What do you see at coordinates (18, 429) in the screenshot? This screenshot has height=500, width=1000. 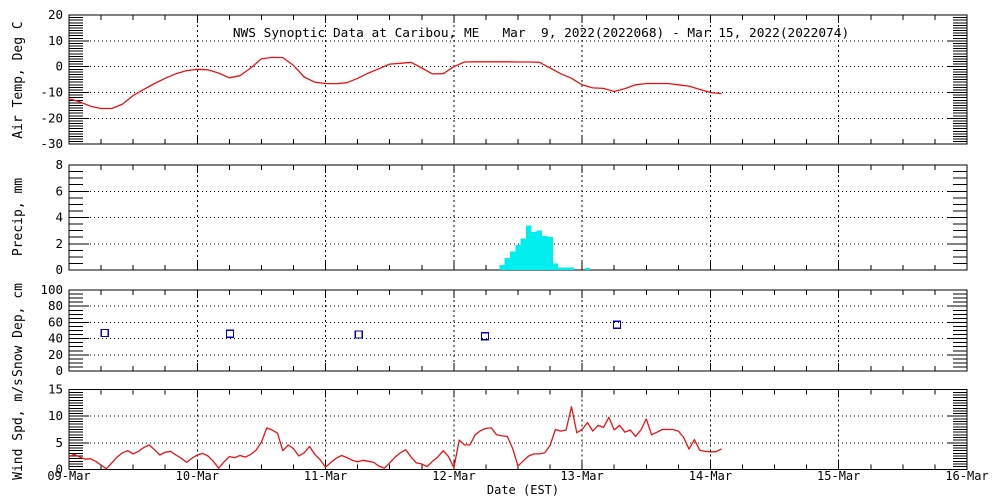 I see `y-axis-label-wind-speed: Wind Spd, m/s` at bounding box center [18, 429].